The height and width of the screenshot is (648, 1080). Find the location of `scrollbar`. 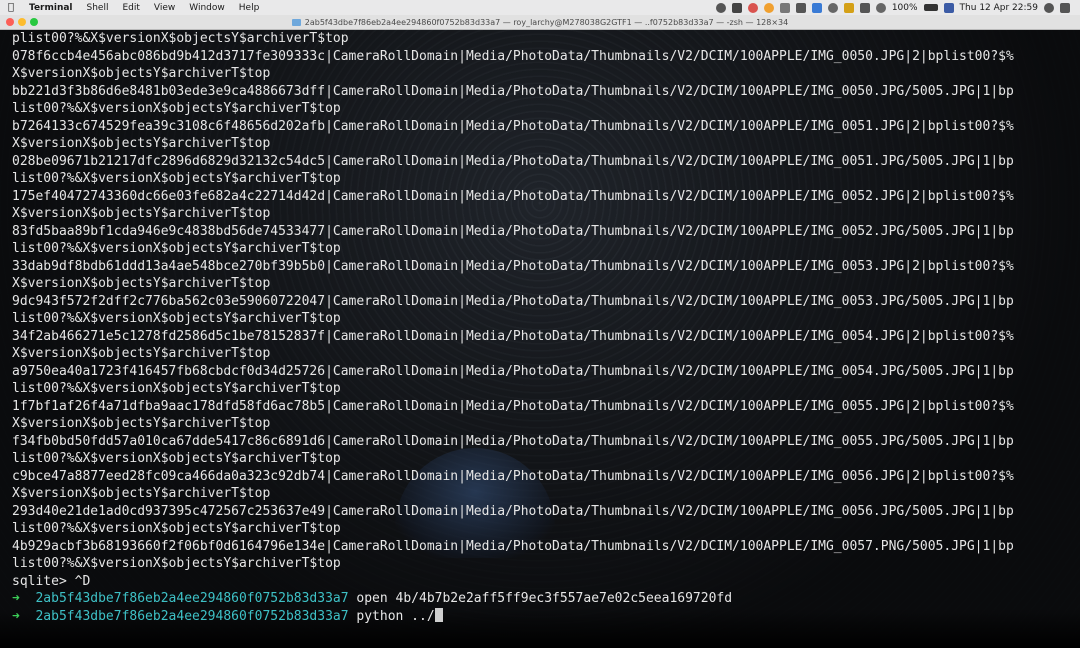

scrollbar is located at coordinates (1072, 310).